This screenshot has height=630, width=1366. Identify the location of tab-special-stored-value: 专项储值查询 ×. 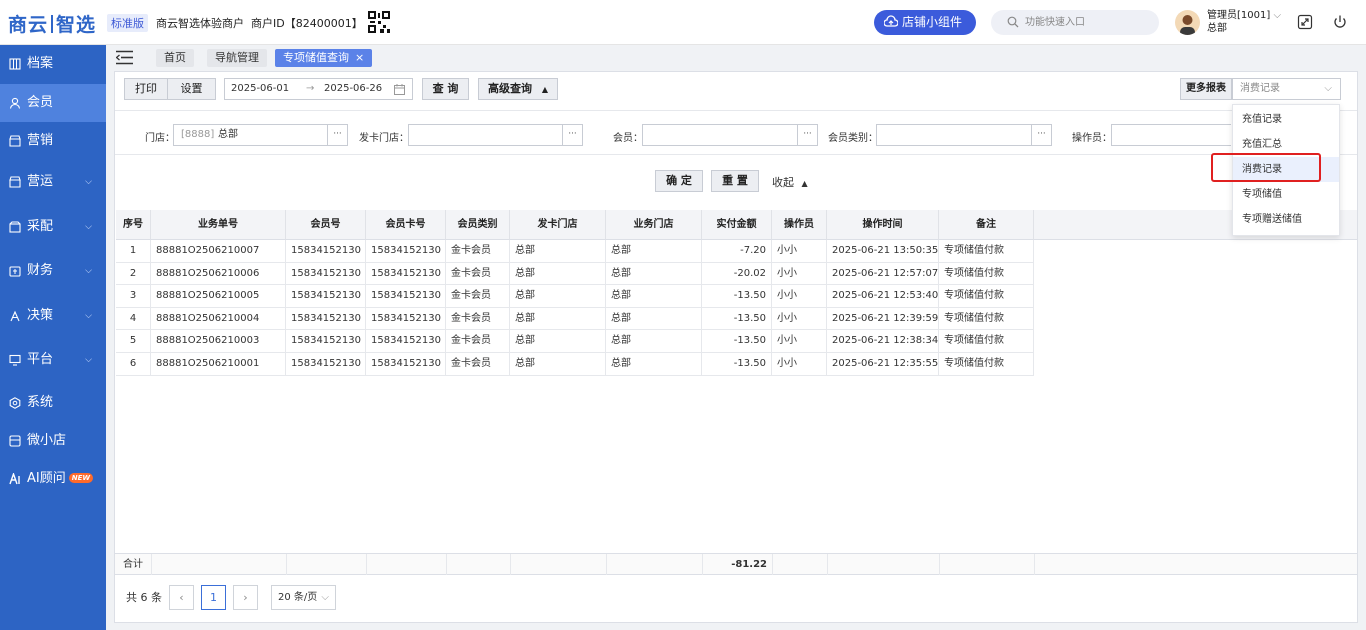
(324, 58).